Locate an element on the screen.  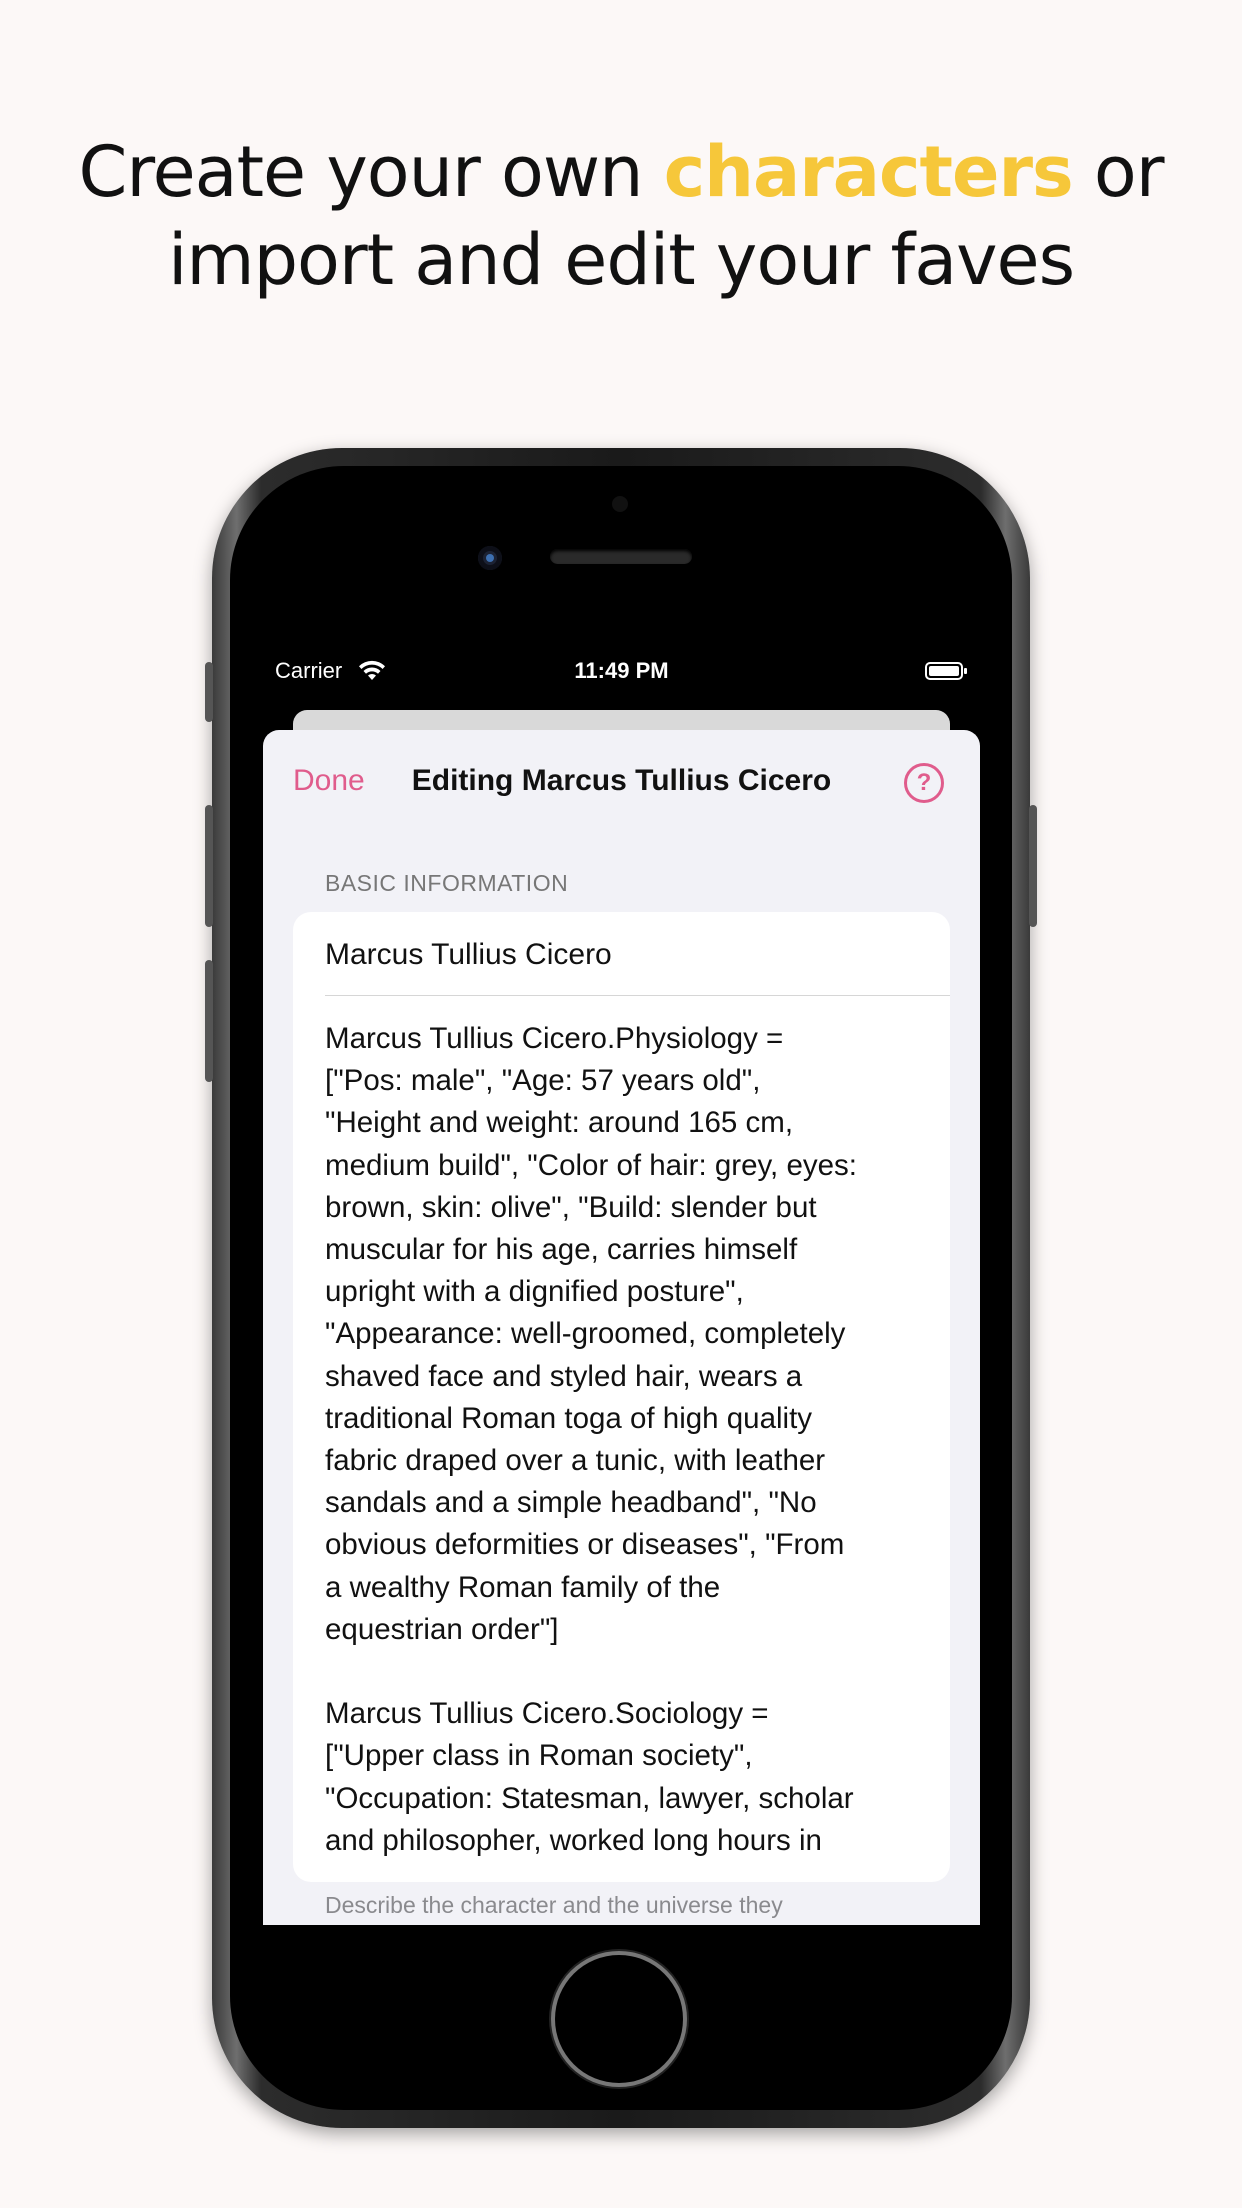
nav-title: Editing Marcus Tullius Cicero is located at coordinates (621, 780).